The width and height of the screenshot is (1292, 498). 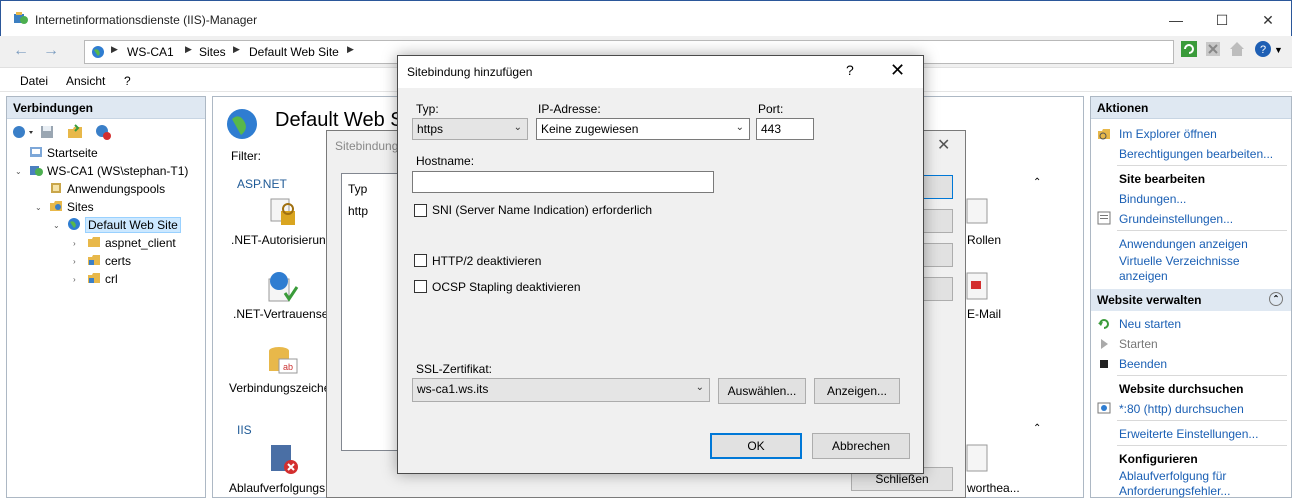 I want to click on back-button: ←, so click(x=21, y=52).